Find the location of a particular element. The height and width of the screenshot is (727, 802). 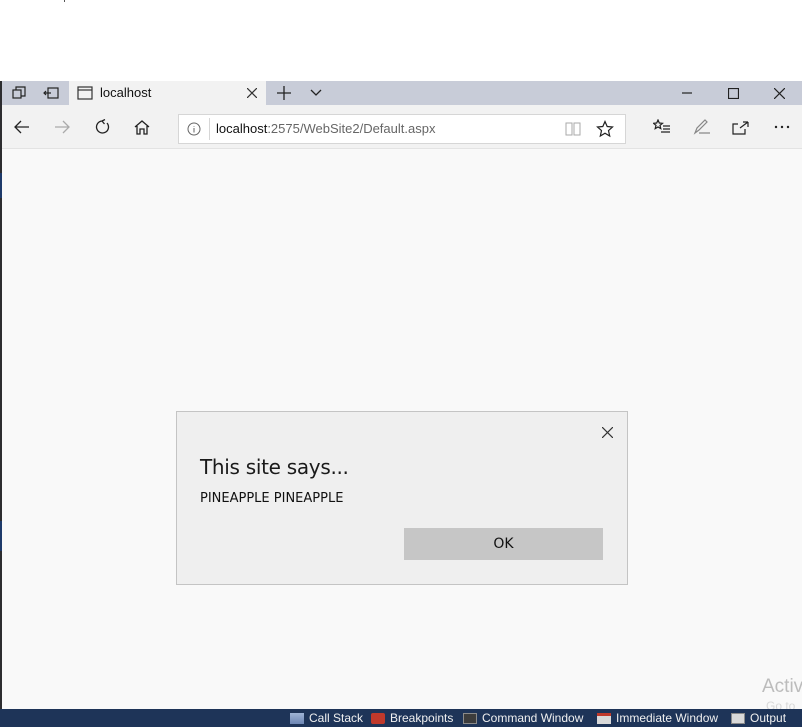

restore-tabs-icon is located at coordinates (51, 93).